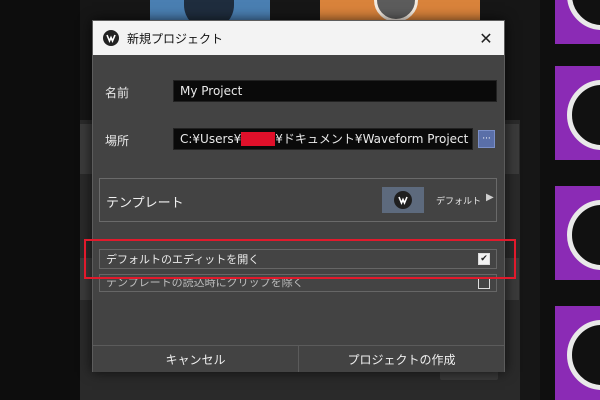  Describe the element at coordinates (298, 259) in the screenshot. I see `option-open-default-edit: デフォルトのエディットを開く ✔` at that location.